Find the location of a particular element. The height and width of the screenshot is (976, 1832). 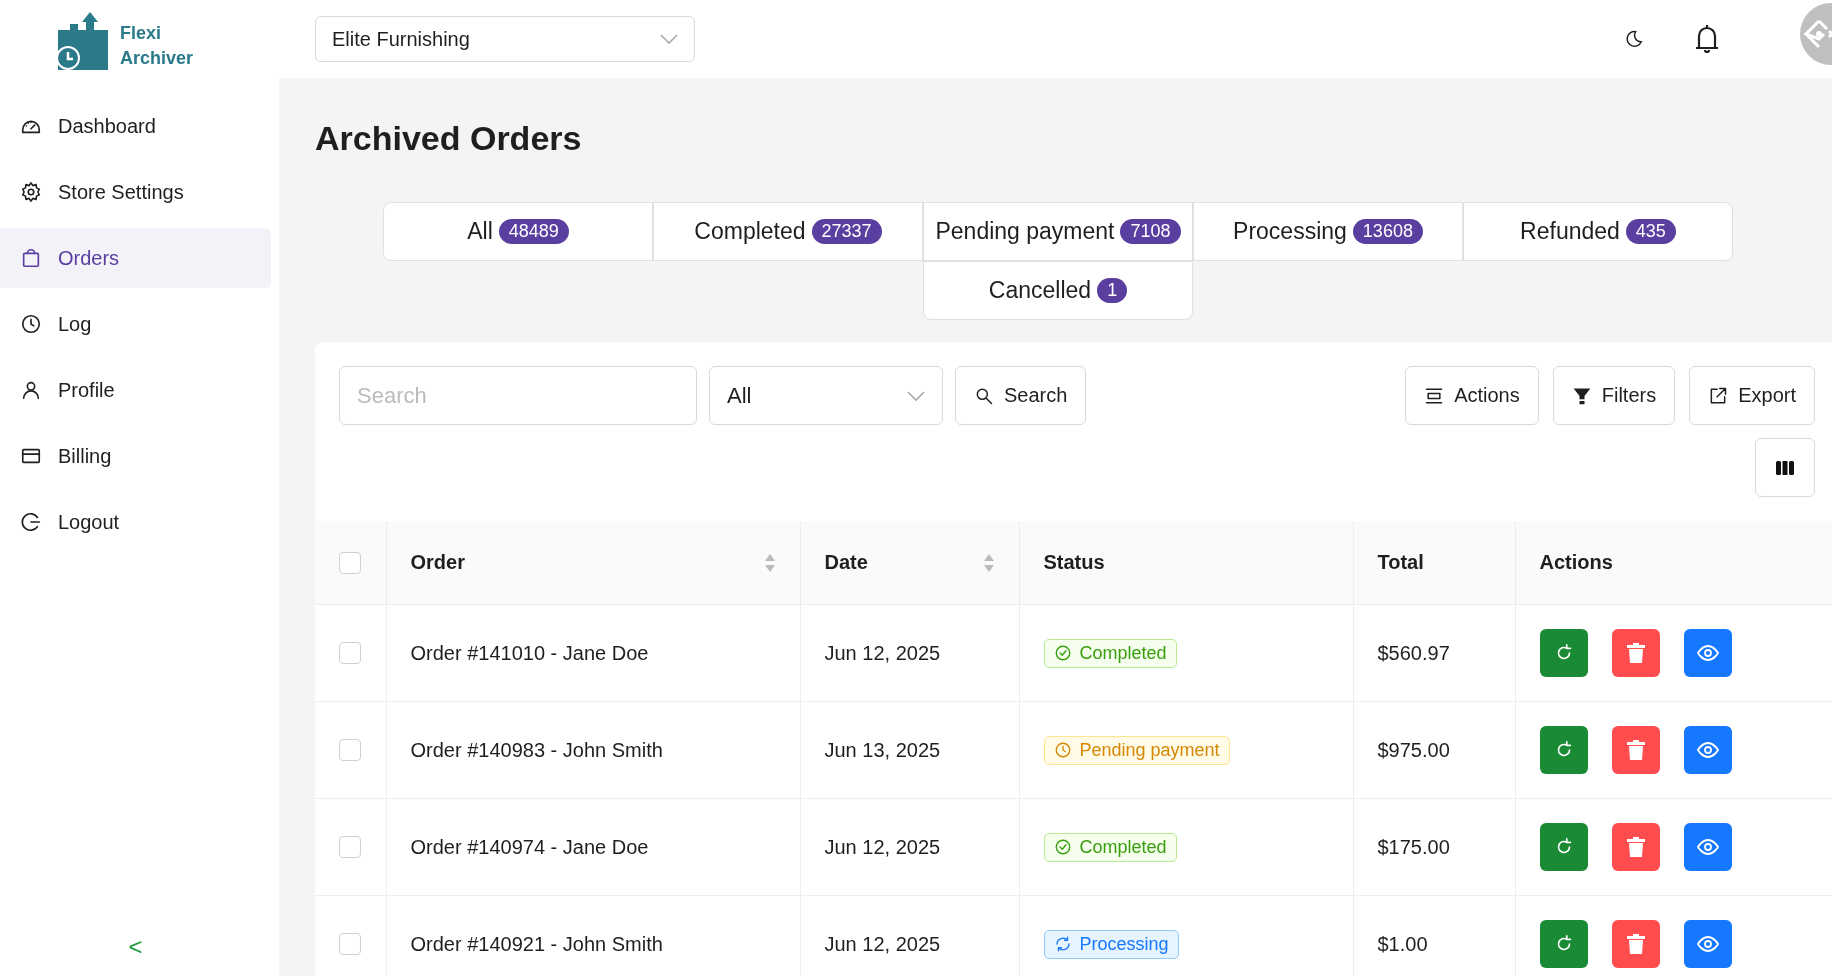

sidebar-item: Store Settings is located at coordinates (135, 192).